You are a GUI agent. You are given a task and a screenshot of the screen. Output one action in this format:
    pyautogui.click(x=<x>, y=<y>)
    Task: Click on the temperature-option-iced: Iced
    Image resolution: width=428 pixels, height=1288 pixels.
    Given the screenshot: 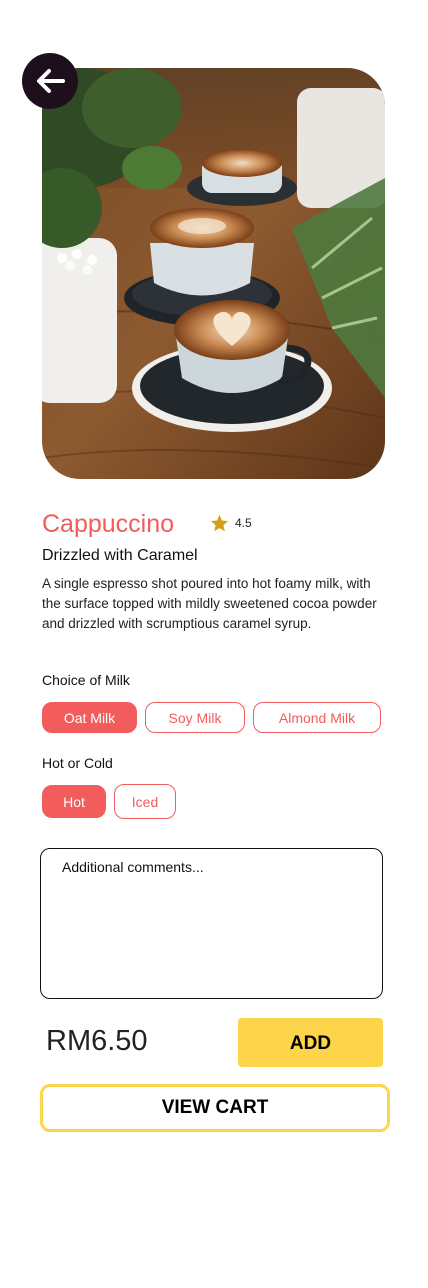 What is the action you would take?
    pyautogui.click(x=145, y=801)
    